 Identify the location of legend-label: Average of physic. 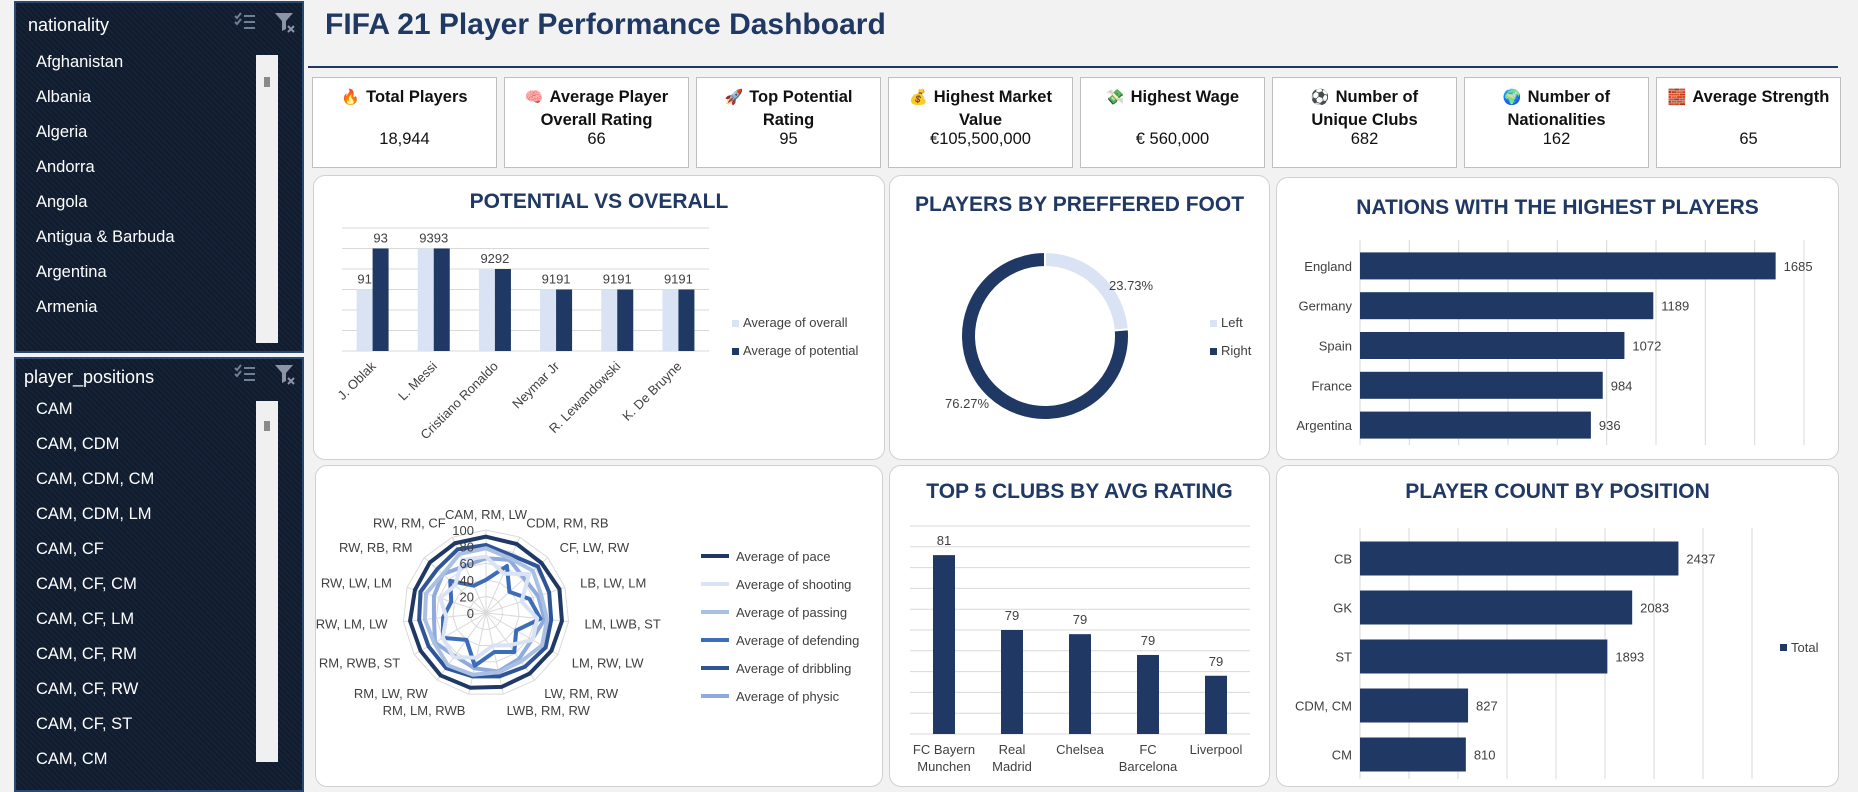
(788, 696).